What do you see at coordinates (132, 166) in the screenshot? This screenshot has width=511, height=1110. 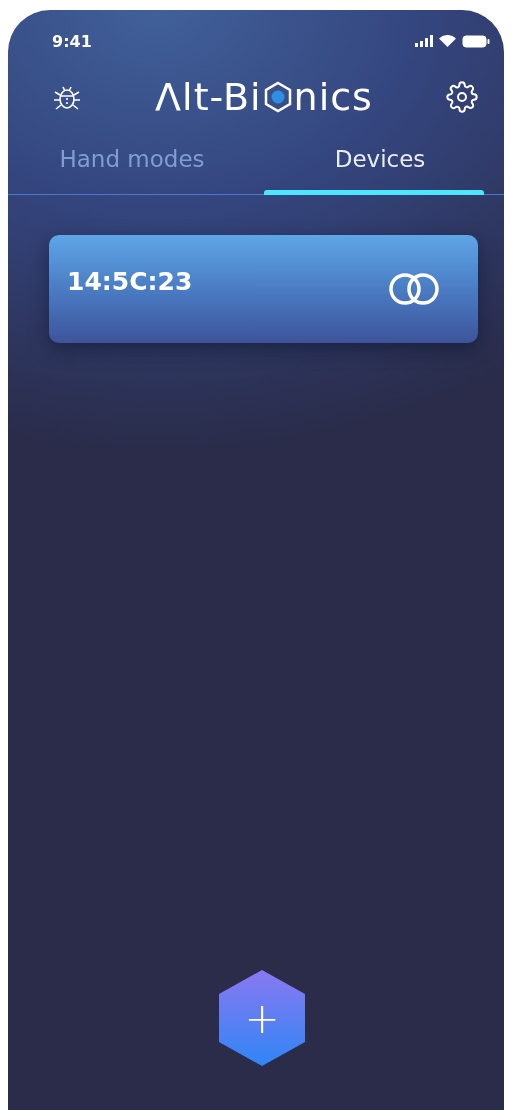 I see `tab: Hand modes` at bounding box center [132, 166].